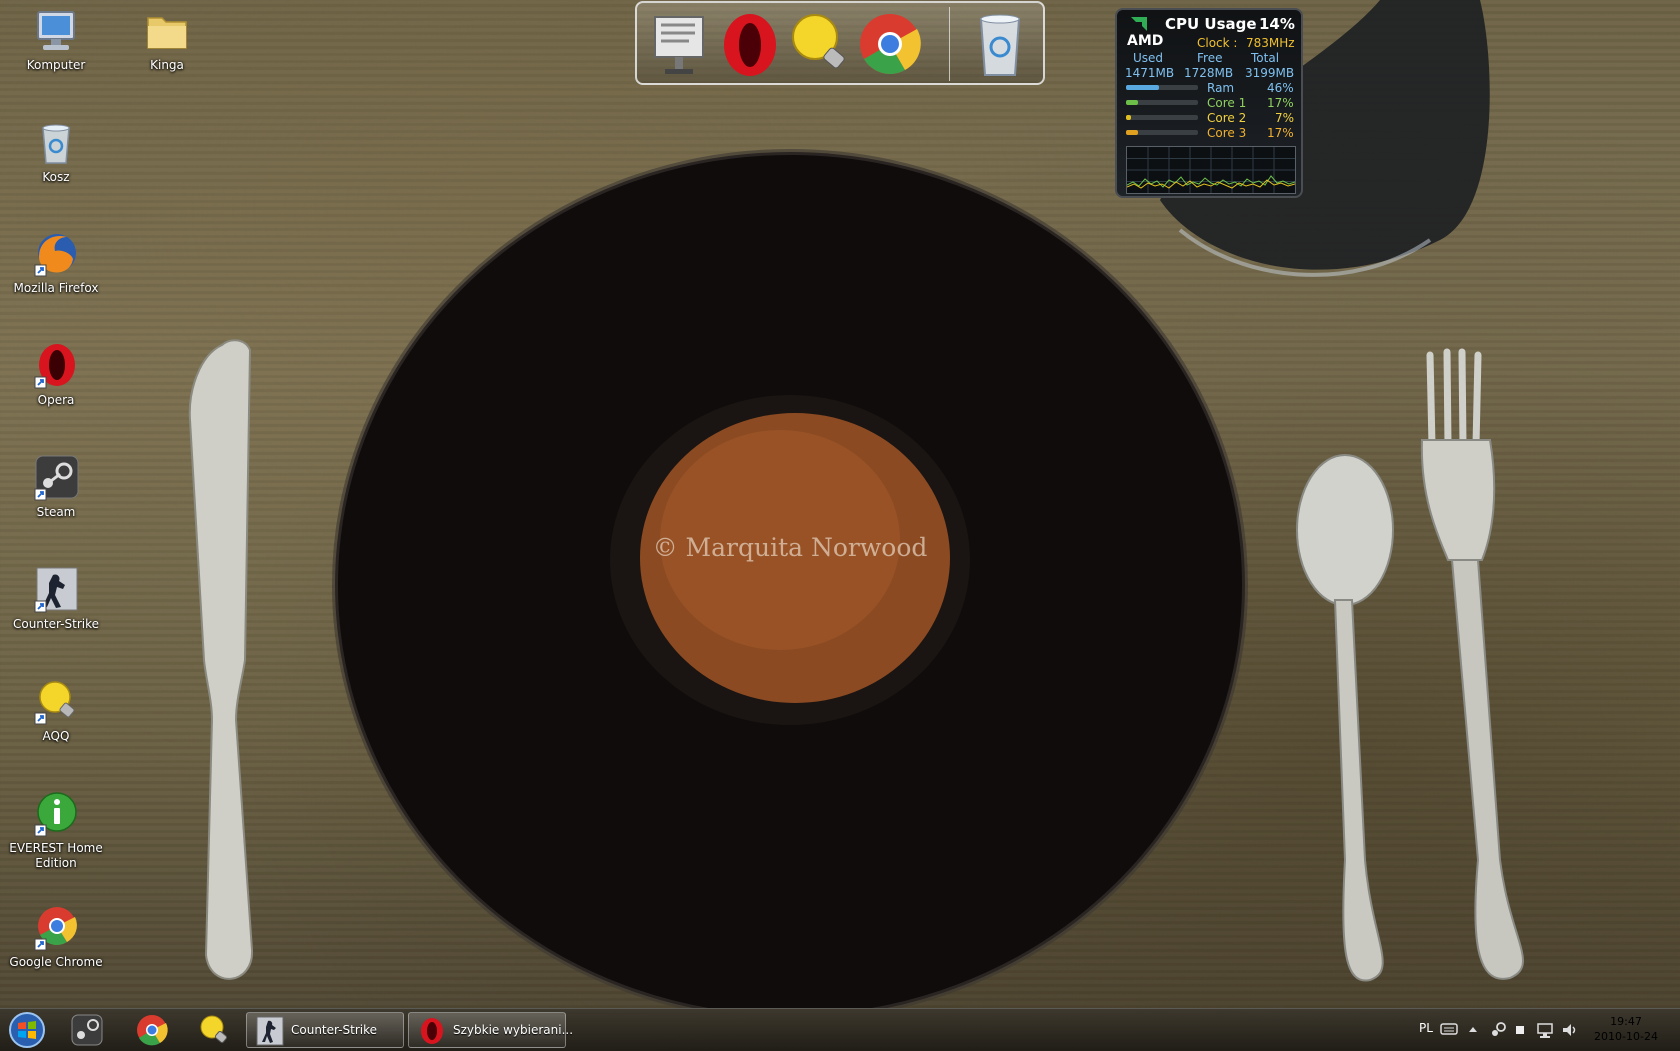  Describe the element at coordinates (167, 65) in the screenshot. I see `desktop-icon-label: Kinga` at that location.